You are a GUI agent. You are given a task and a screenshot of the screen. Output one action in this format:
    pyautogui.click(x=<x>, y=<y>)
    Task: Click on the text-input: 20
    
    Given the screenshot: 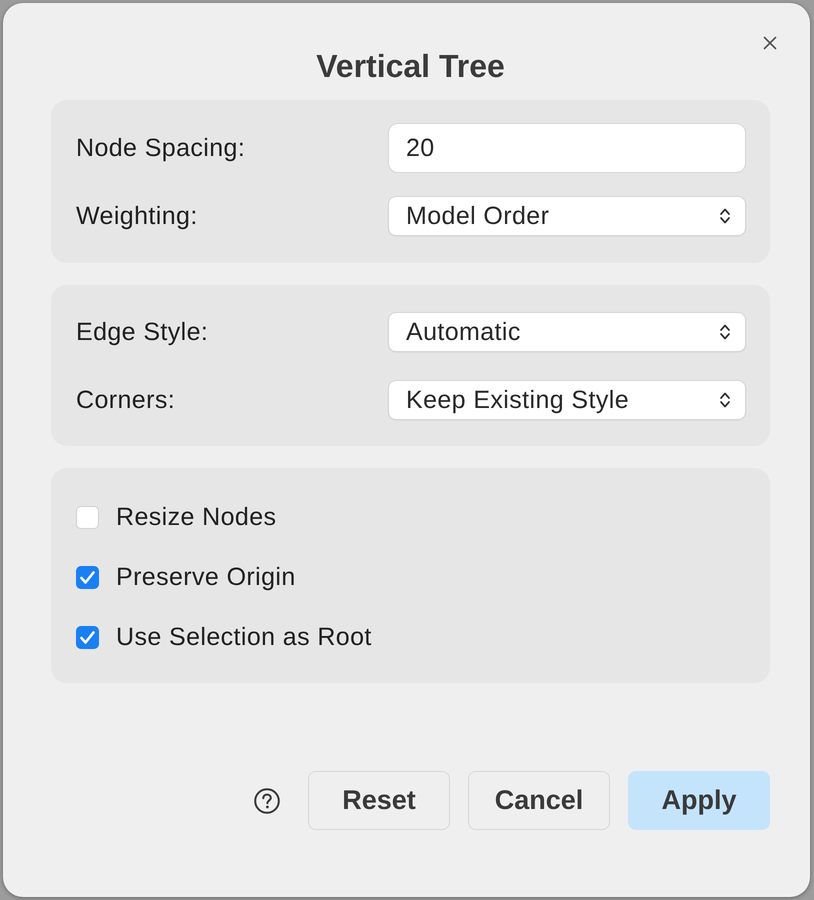 What is the action you would take?
    pyautogui.click(x=567, y=148)
    